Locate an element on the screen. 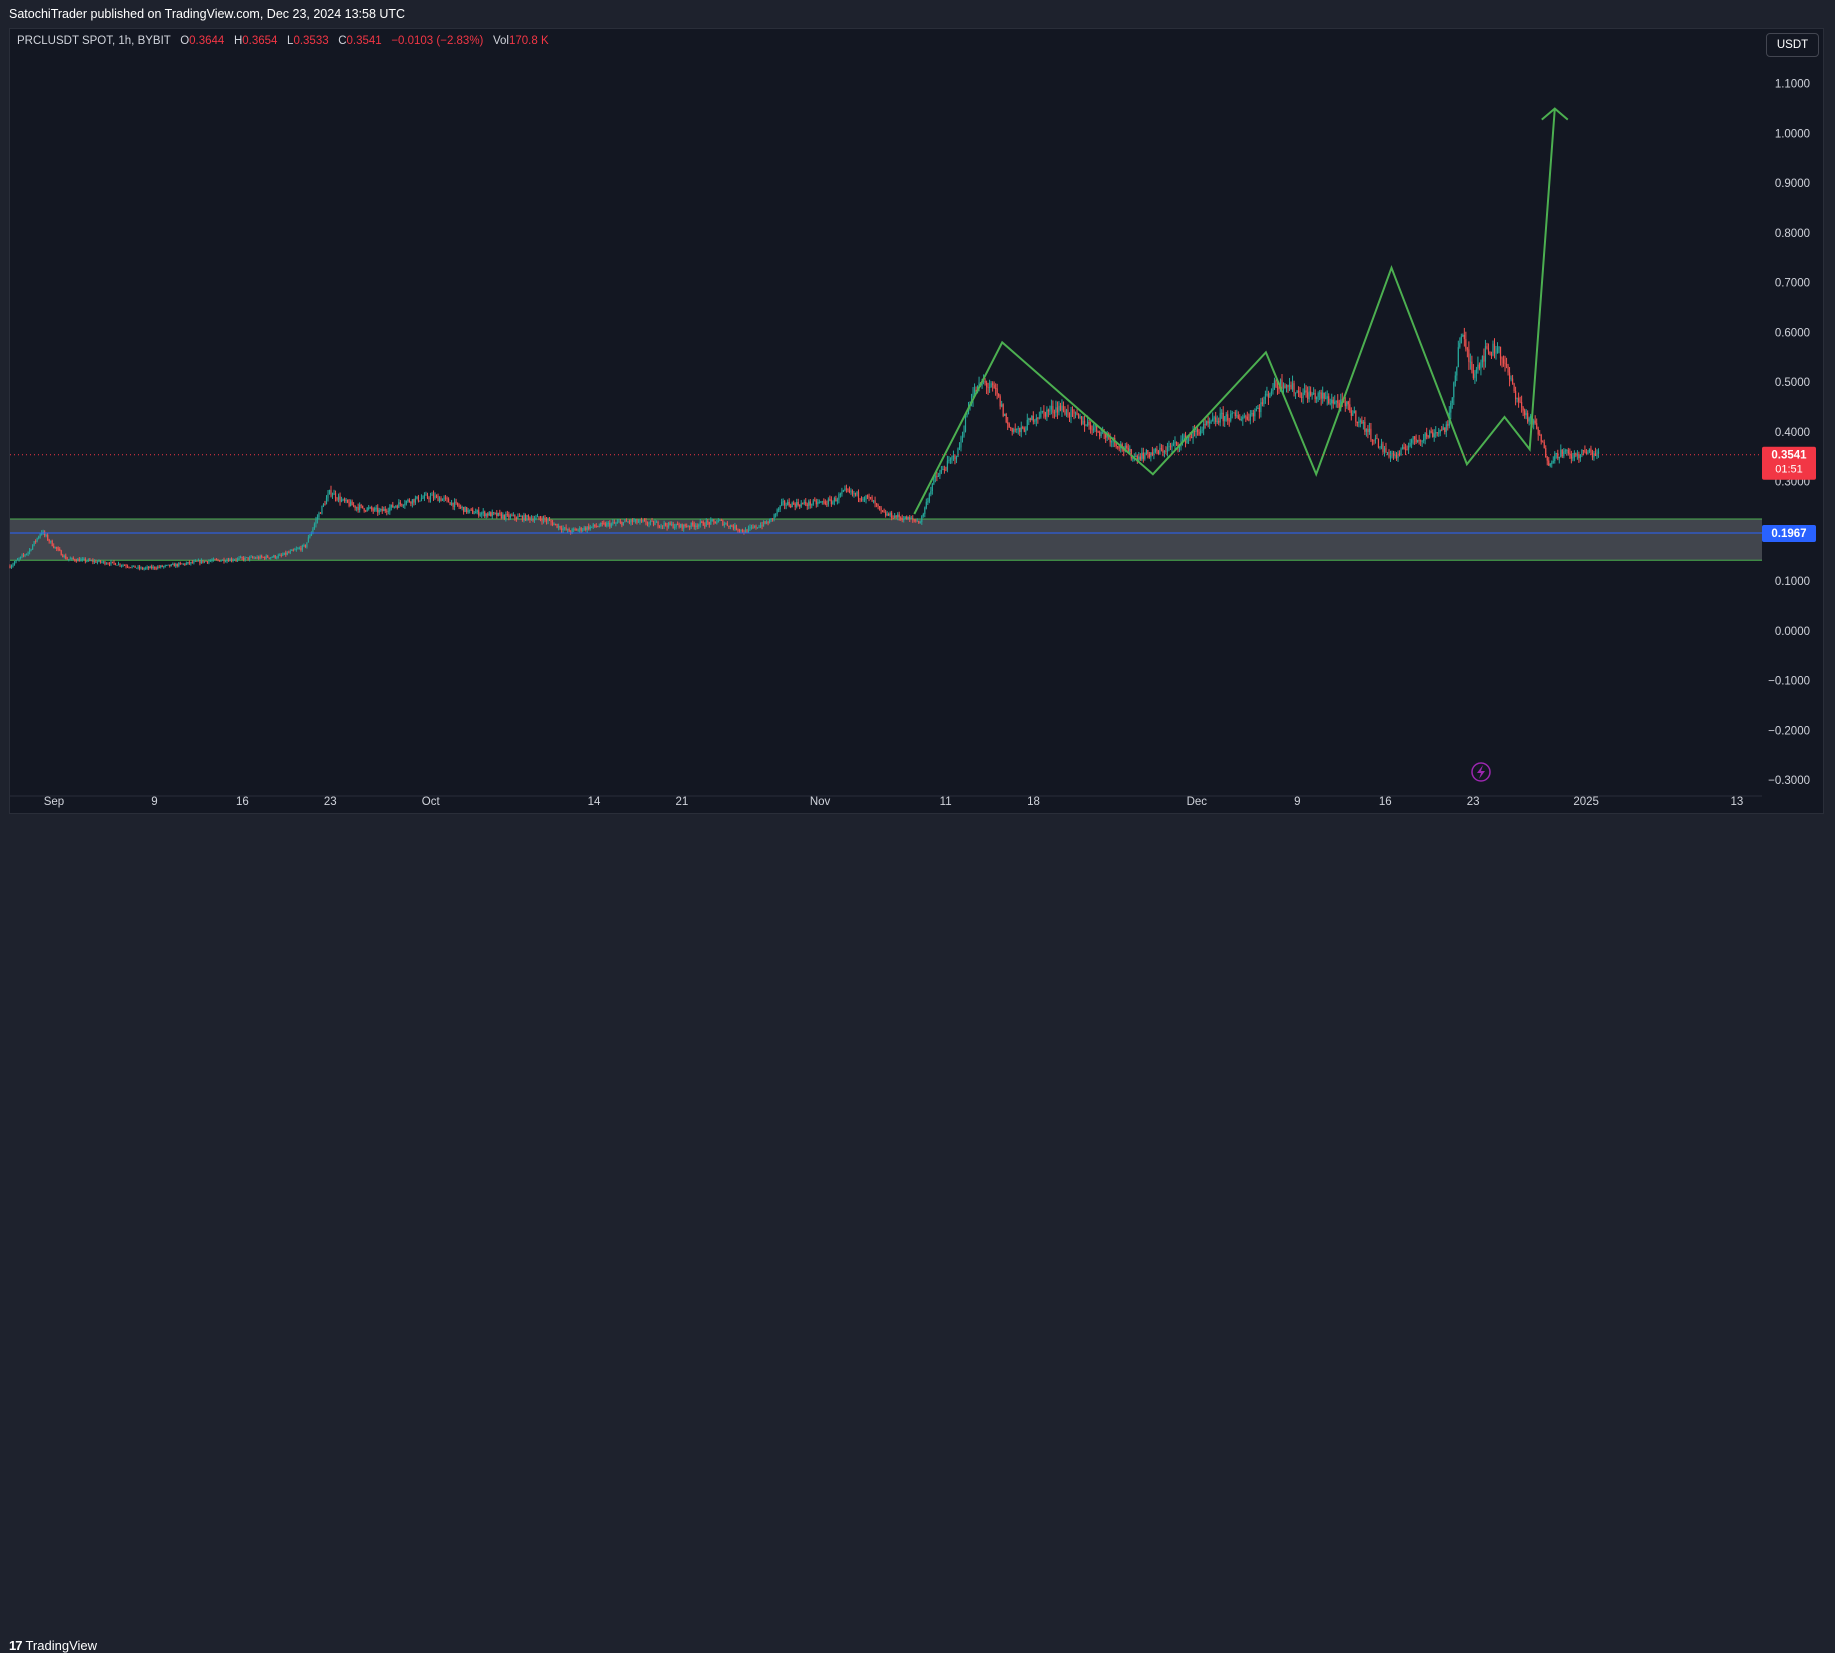 Image resolution: width=1835 pixels, height=1653 pixels. support-zone is located at coordinates (886, 539).